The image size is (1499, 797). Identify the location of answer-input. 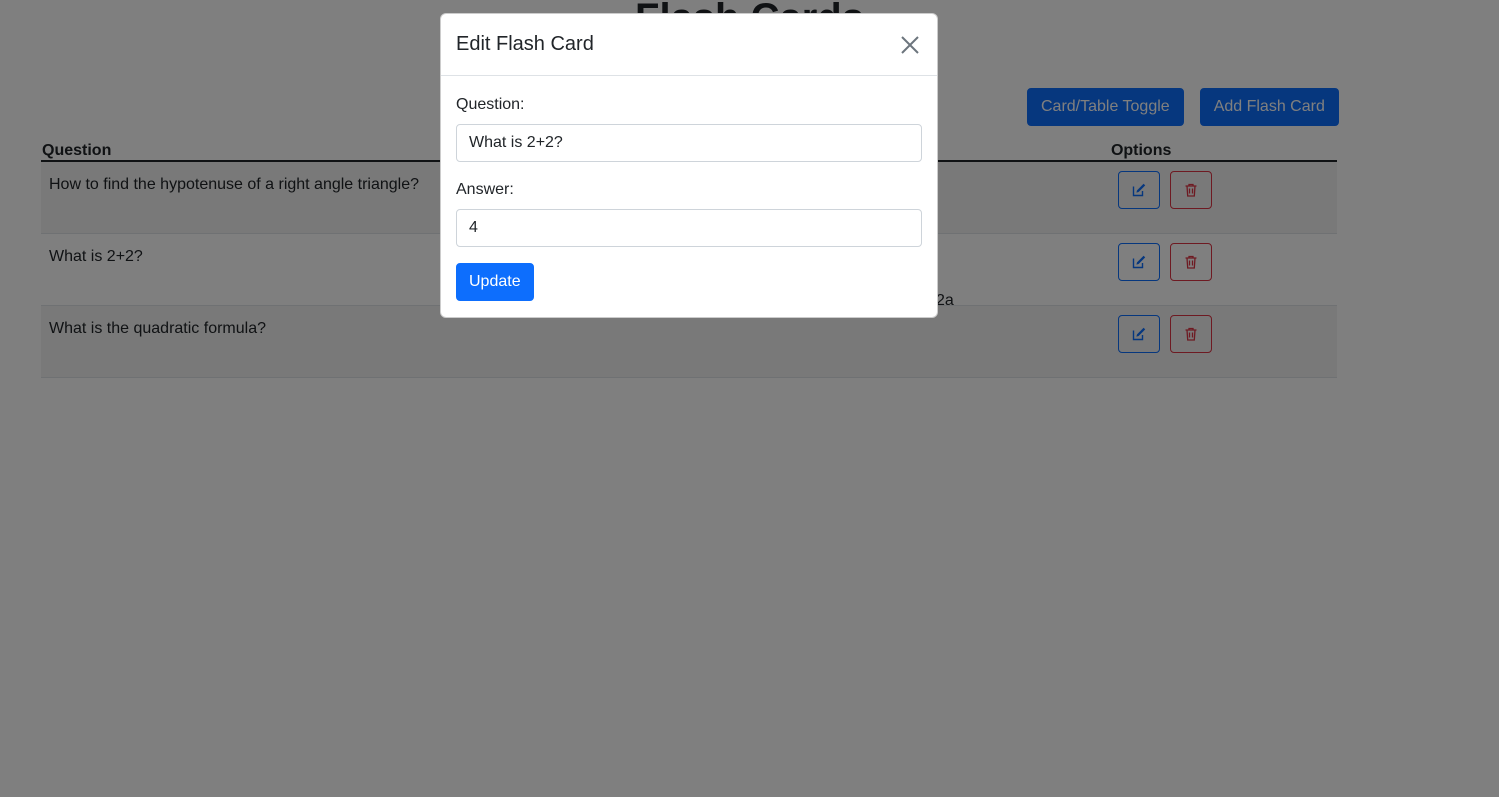
(689, 228).